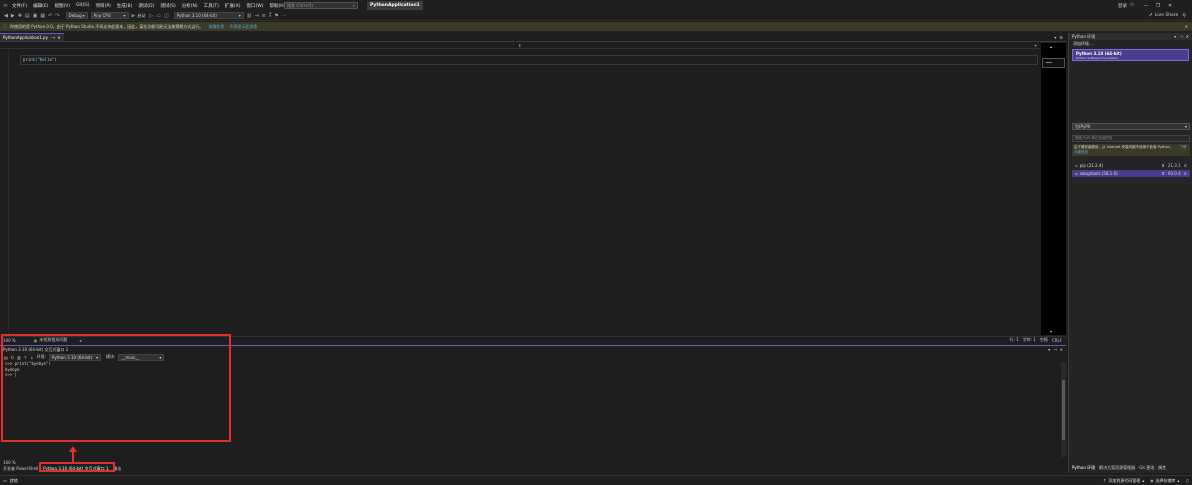 The image size is (1192, 485). I want to click on menu-test: 测试(S), so click(167, 6).